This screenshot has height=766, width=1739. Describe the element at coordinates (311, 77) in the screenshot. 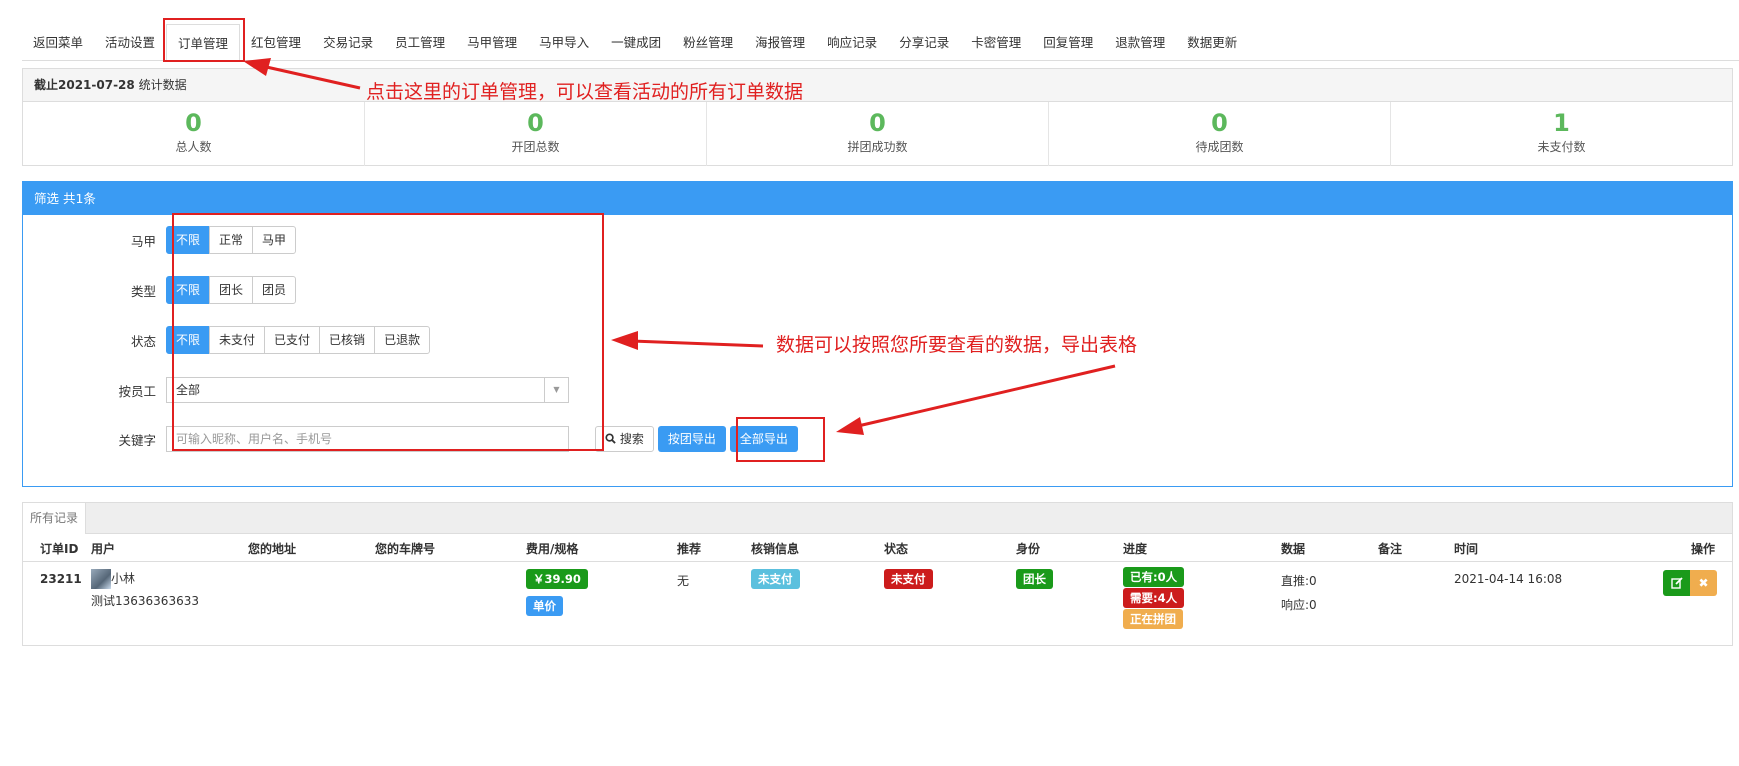

I see `arrow-to-order-tab` at that location.